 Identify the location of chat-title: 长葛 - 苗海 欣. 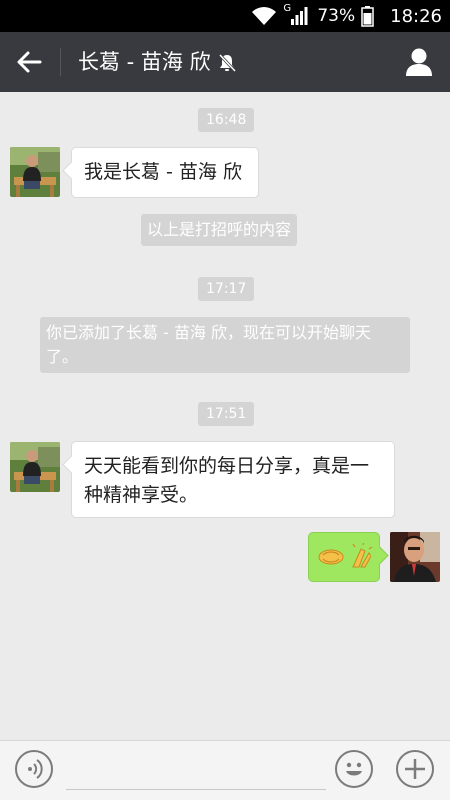
(157, 62).